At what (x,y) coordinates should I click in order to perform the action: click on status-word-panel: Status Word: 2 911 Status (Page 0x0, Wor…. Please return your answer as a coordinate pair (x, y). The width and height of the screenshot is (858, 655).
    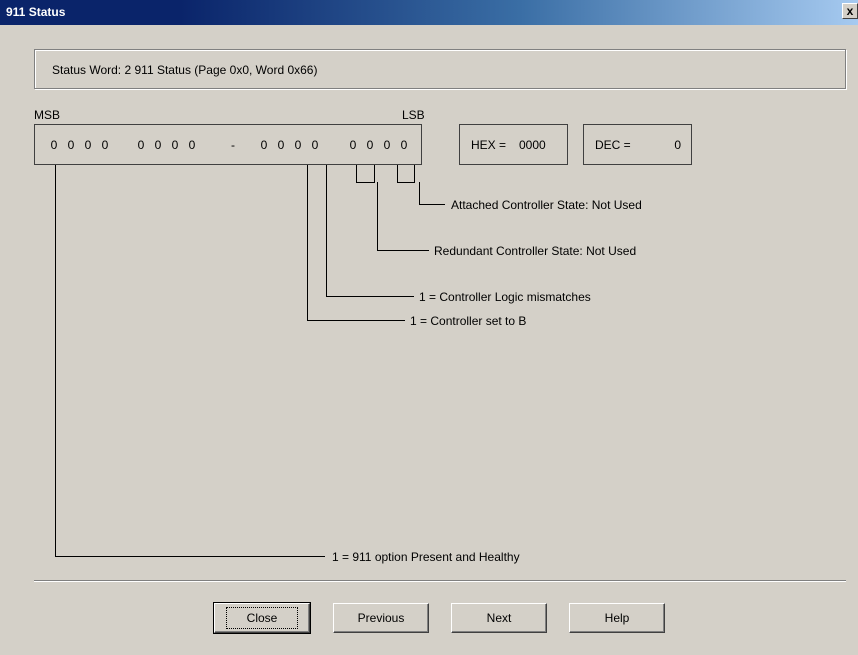
    Looking at the image, I should click on (440, 69).